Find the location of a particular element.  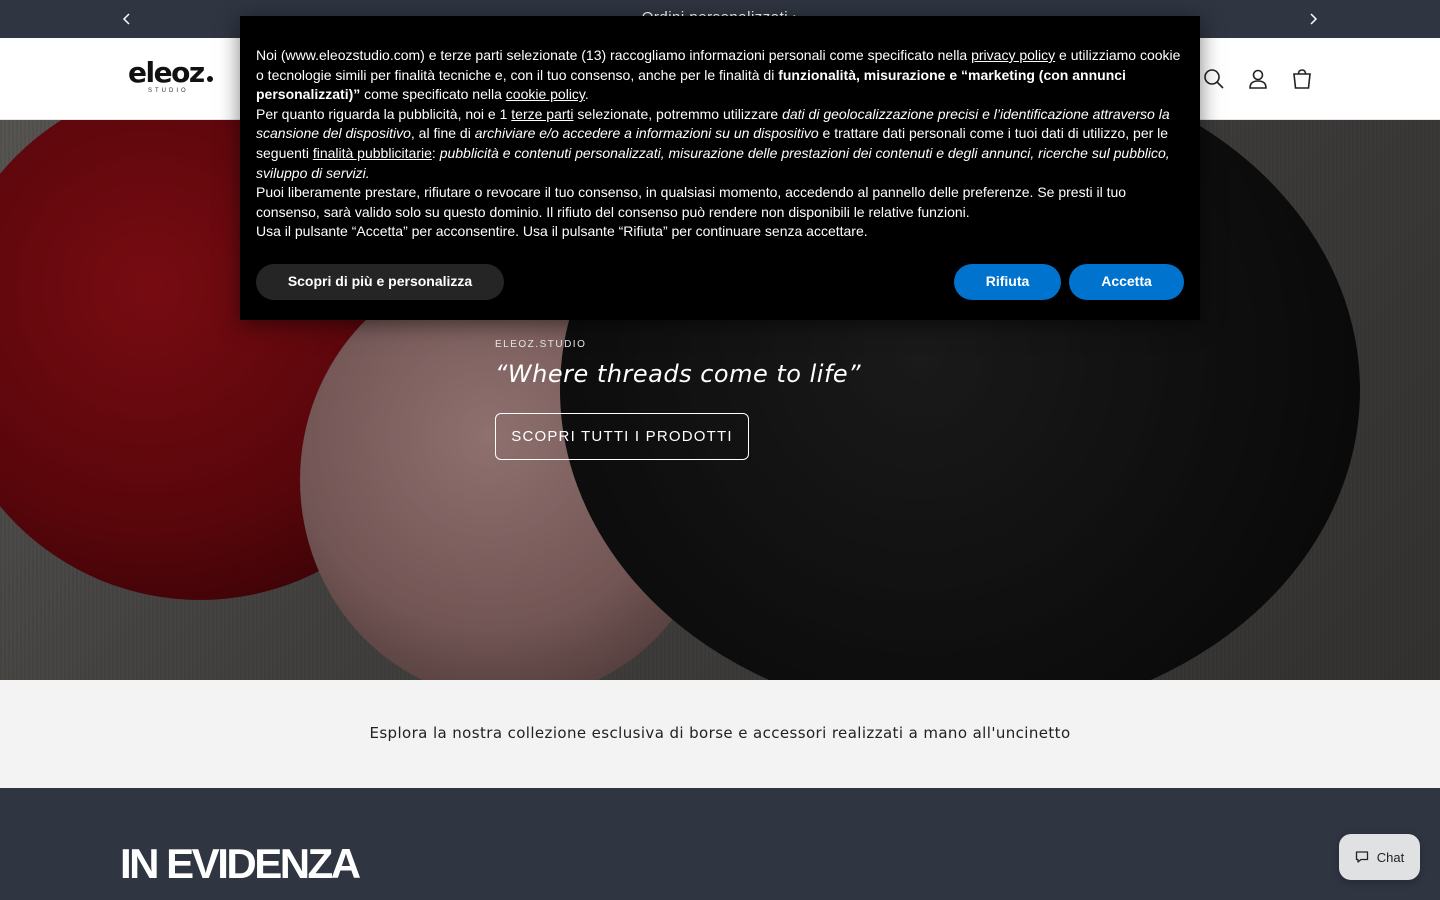

account-button is located at coordinates (1258, 79).